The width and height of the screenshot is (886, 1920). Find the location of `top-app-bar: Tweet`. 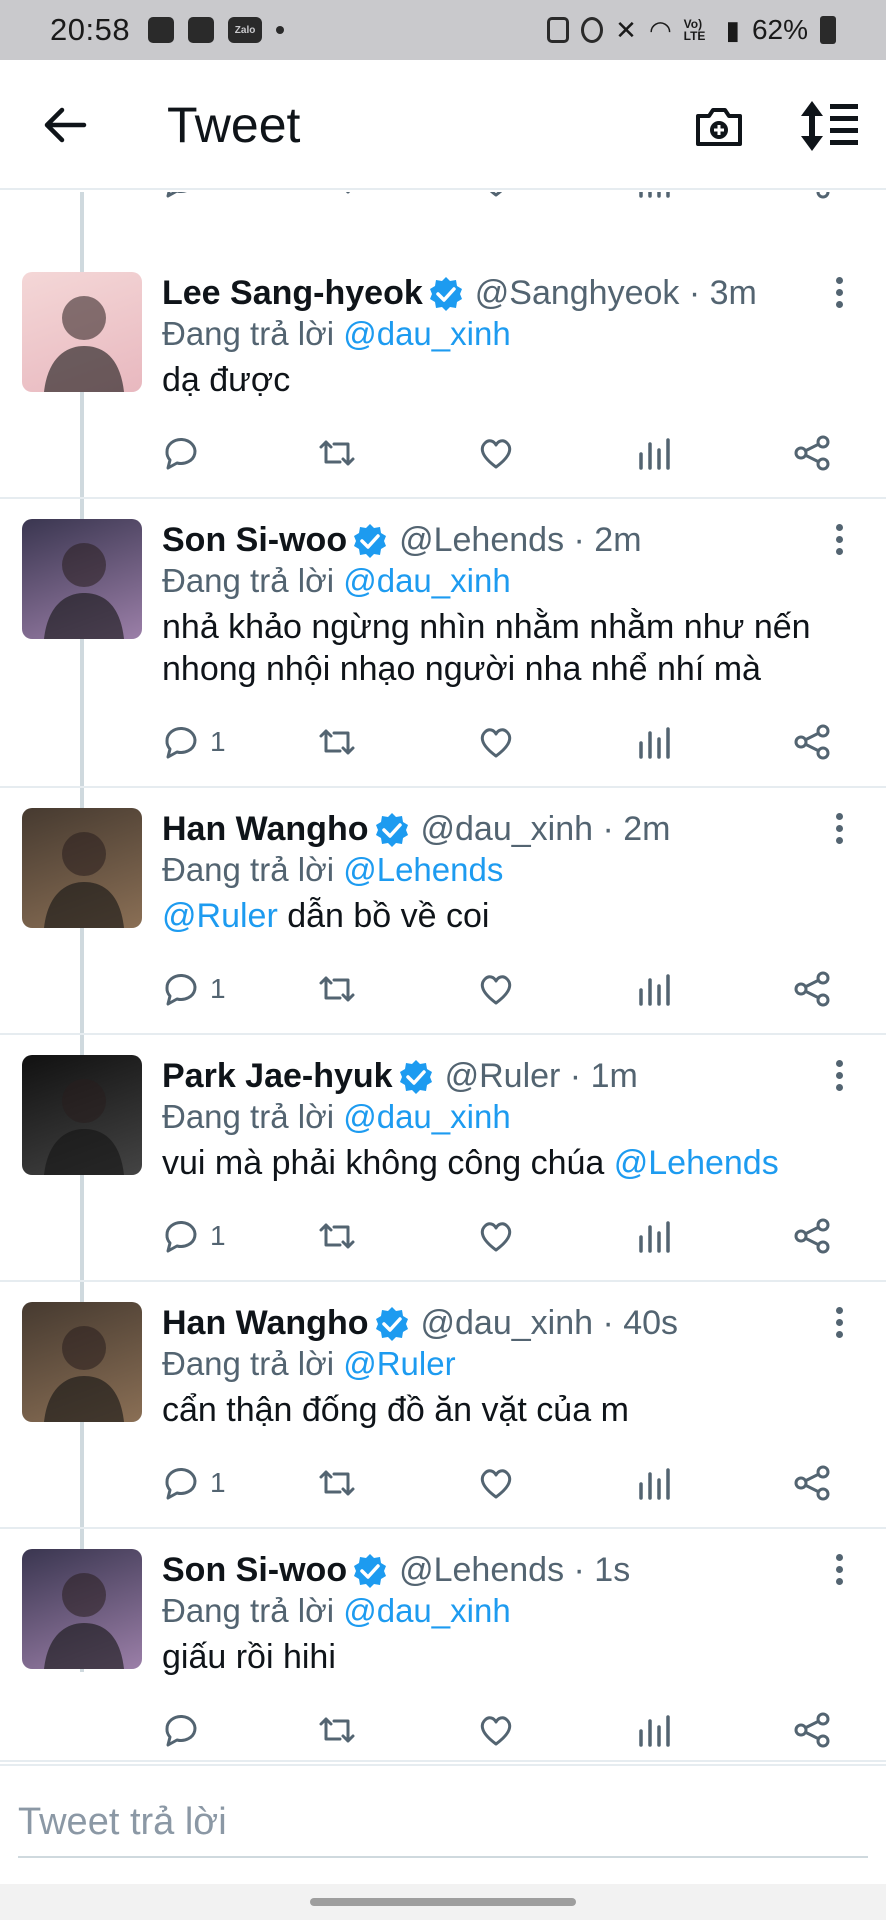

top-app-bar: Tweet is located at coordinates (443, 125).